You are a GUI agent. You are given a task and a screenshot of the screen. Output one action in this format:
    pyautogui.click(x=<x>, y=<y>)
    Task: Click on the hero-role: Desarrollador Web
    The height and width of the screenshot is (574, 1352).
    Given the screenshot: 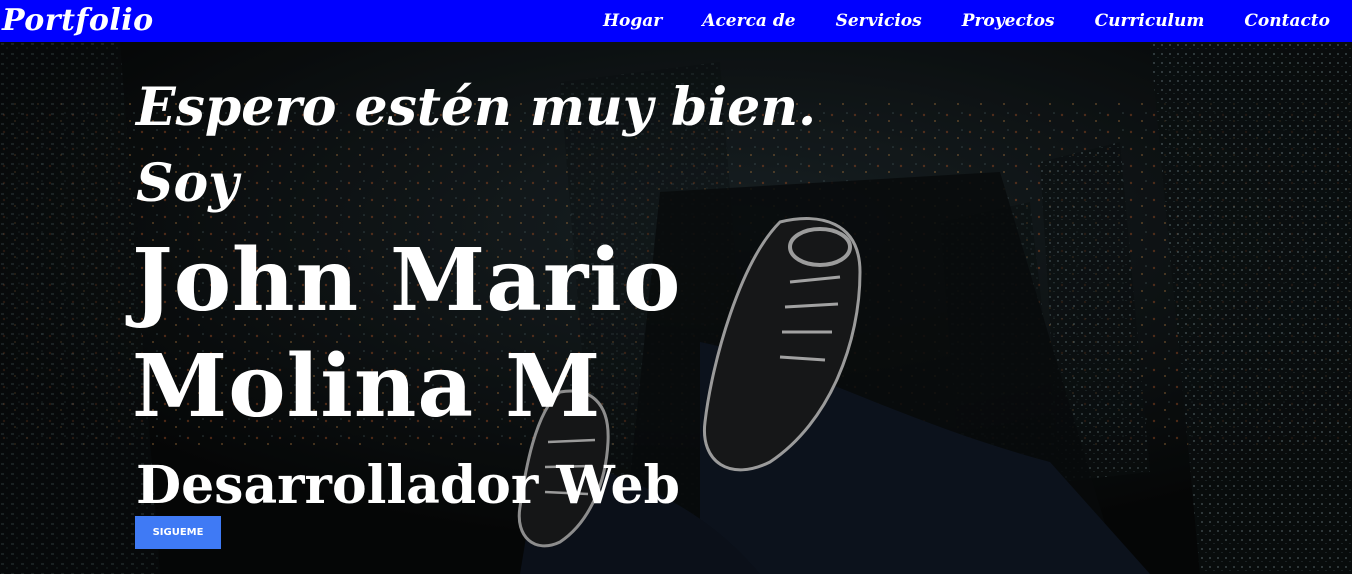 What is the action you would take?
    pyautogui.click(x=408, y=485)
    